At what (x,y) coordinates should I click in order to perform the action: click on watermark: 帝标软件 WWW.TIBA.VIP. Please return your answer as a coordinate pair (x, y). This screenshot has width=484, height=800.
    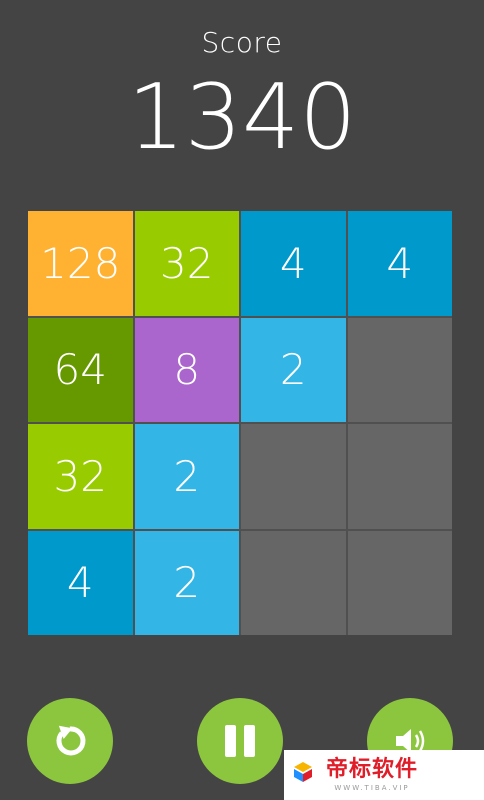
    Looking at the image, I should click on (384, 775).